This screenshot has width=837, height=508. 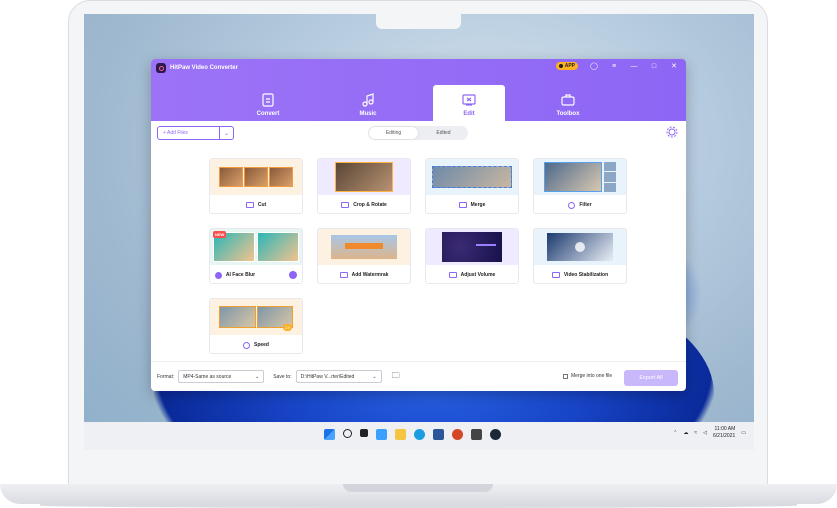 What do you see at coordinates (364, 177) in the screenshot?
I see `crop-thumbnail` at bounding box center [364, 177].